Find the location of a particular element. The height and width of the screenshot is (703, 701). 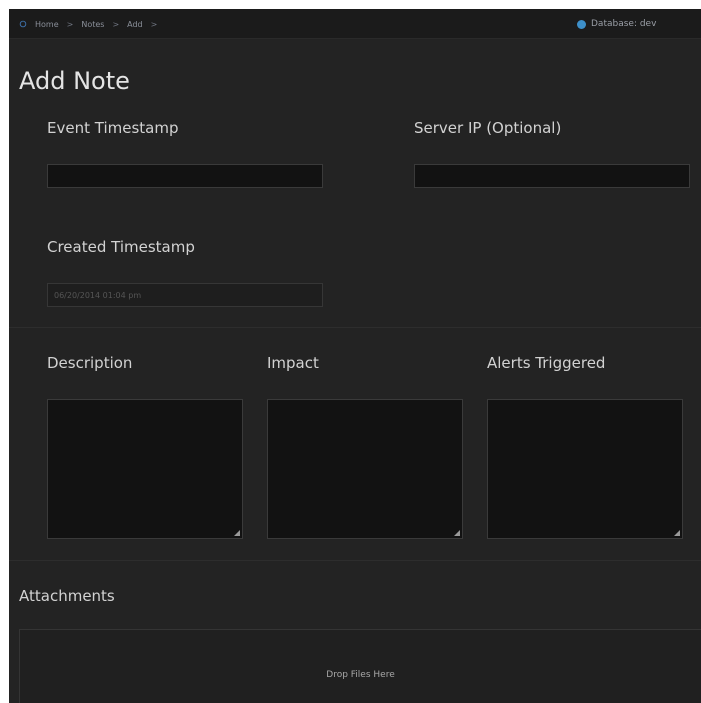

attachments-label: Attachments is located at coordinates (67, 596).